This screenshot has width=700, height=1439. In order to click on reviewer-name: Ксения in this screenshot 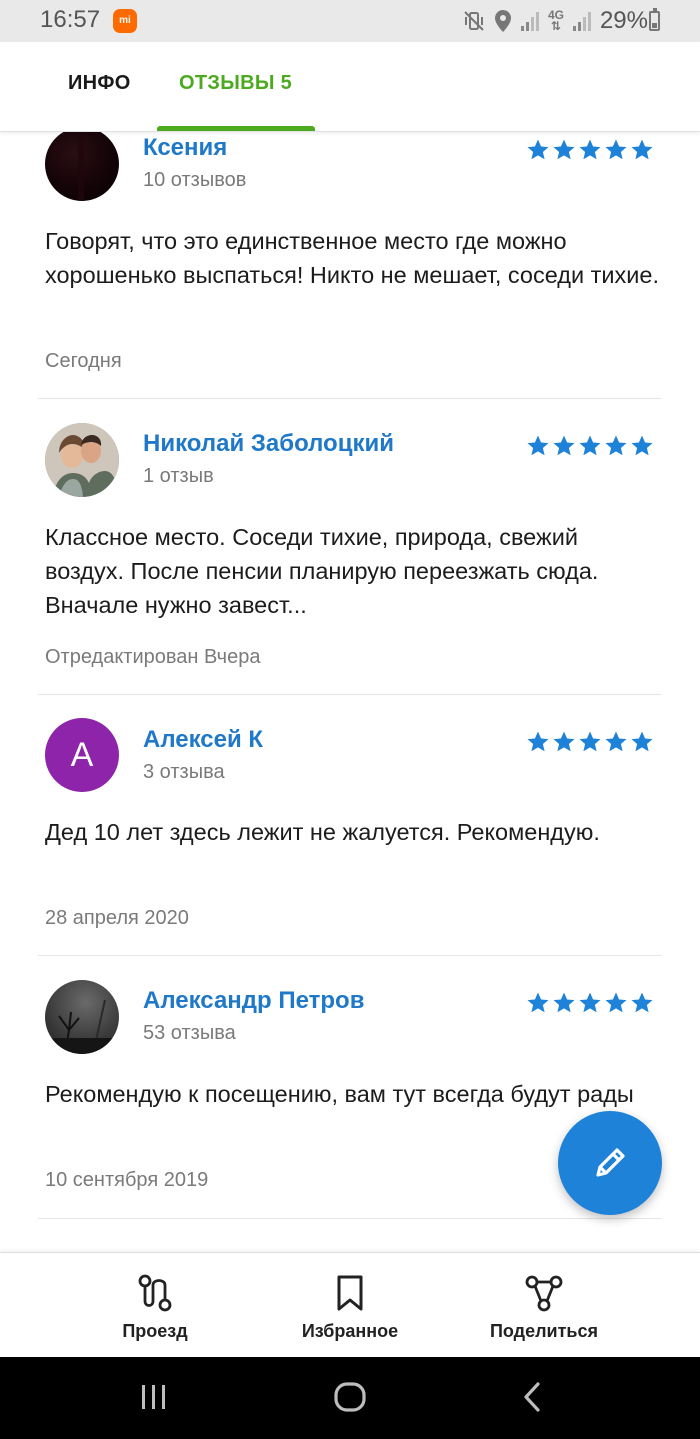, I will do `click(185, 148)`.